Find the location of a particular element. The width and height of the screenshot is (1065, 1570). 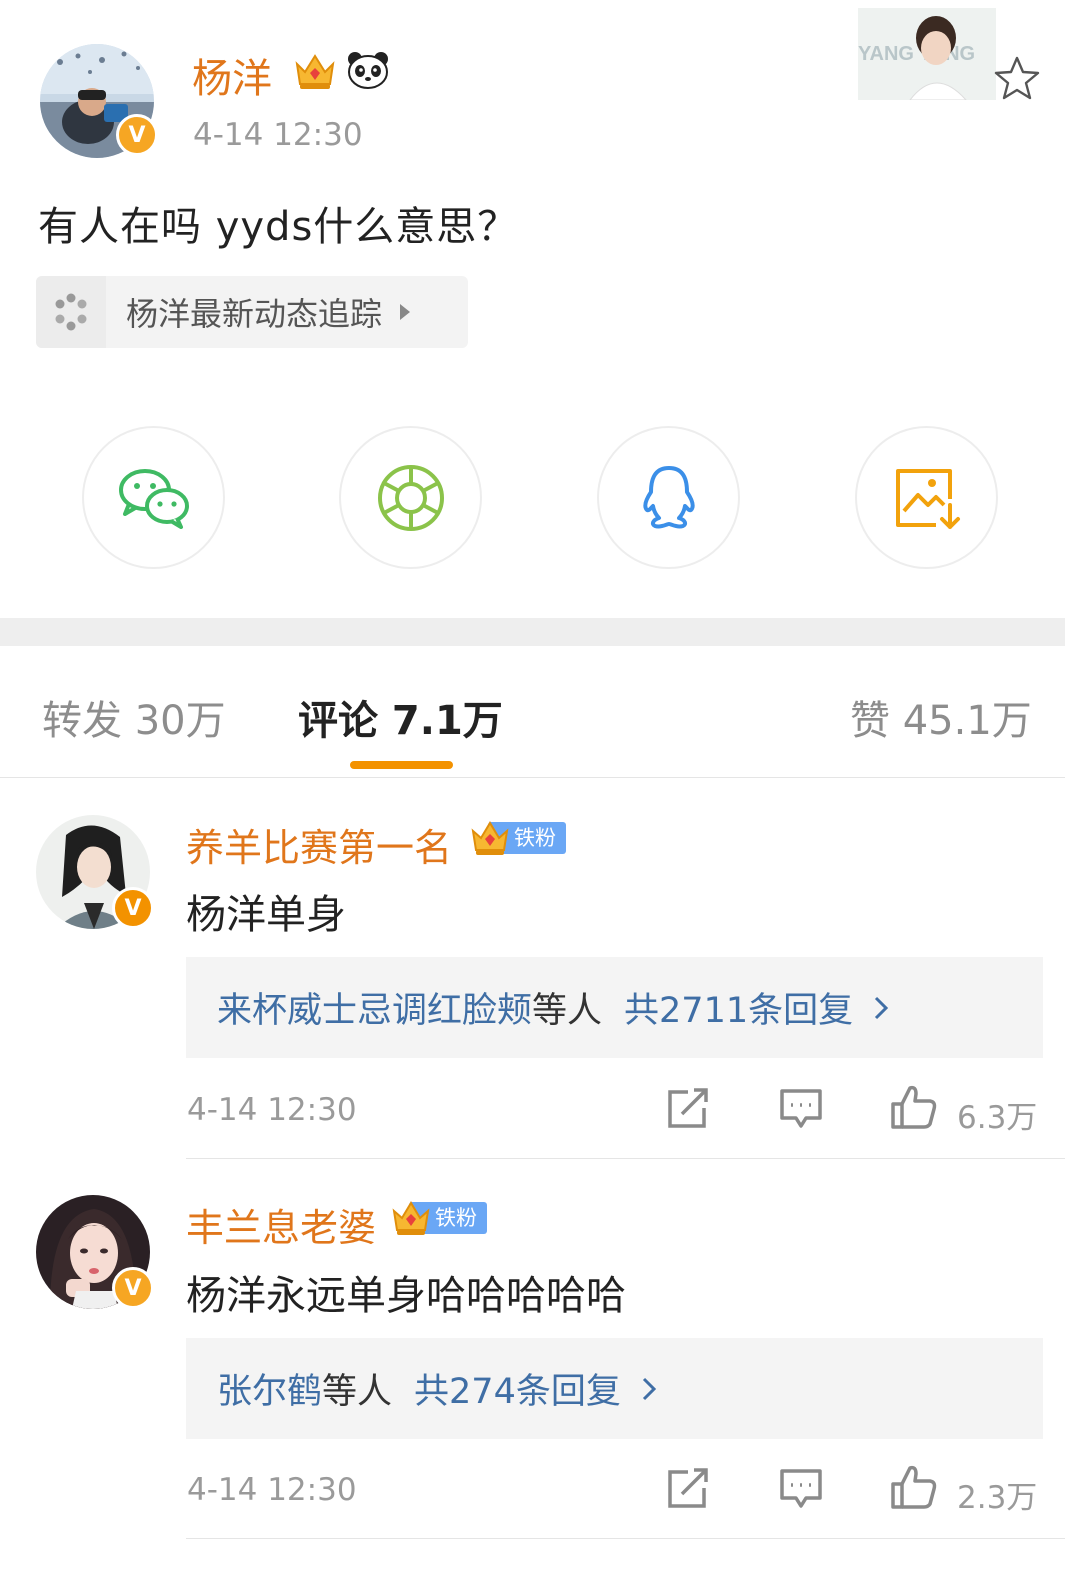

share-qq-button is located at coordinates (668, 497).